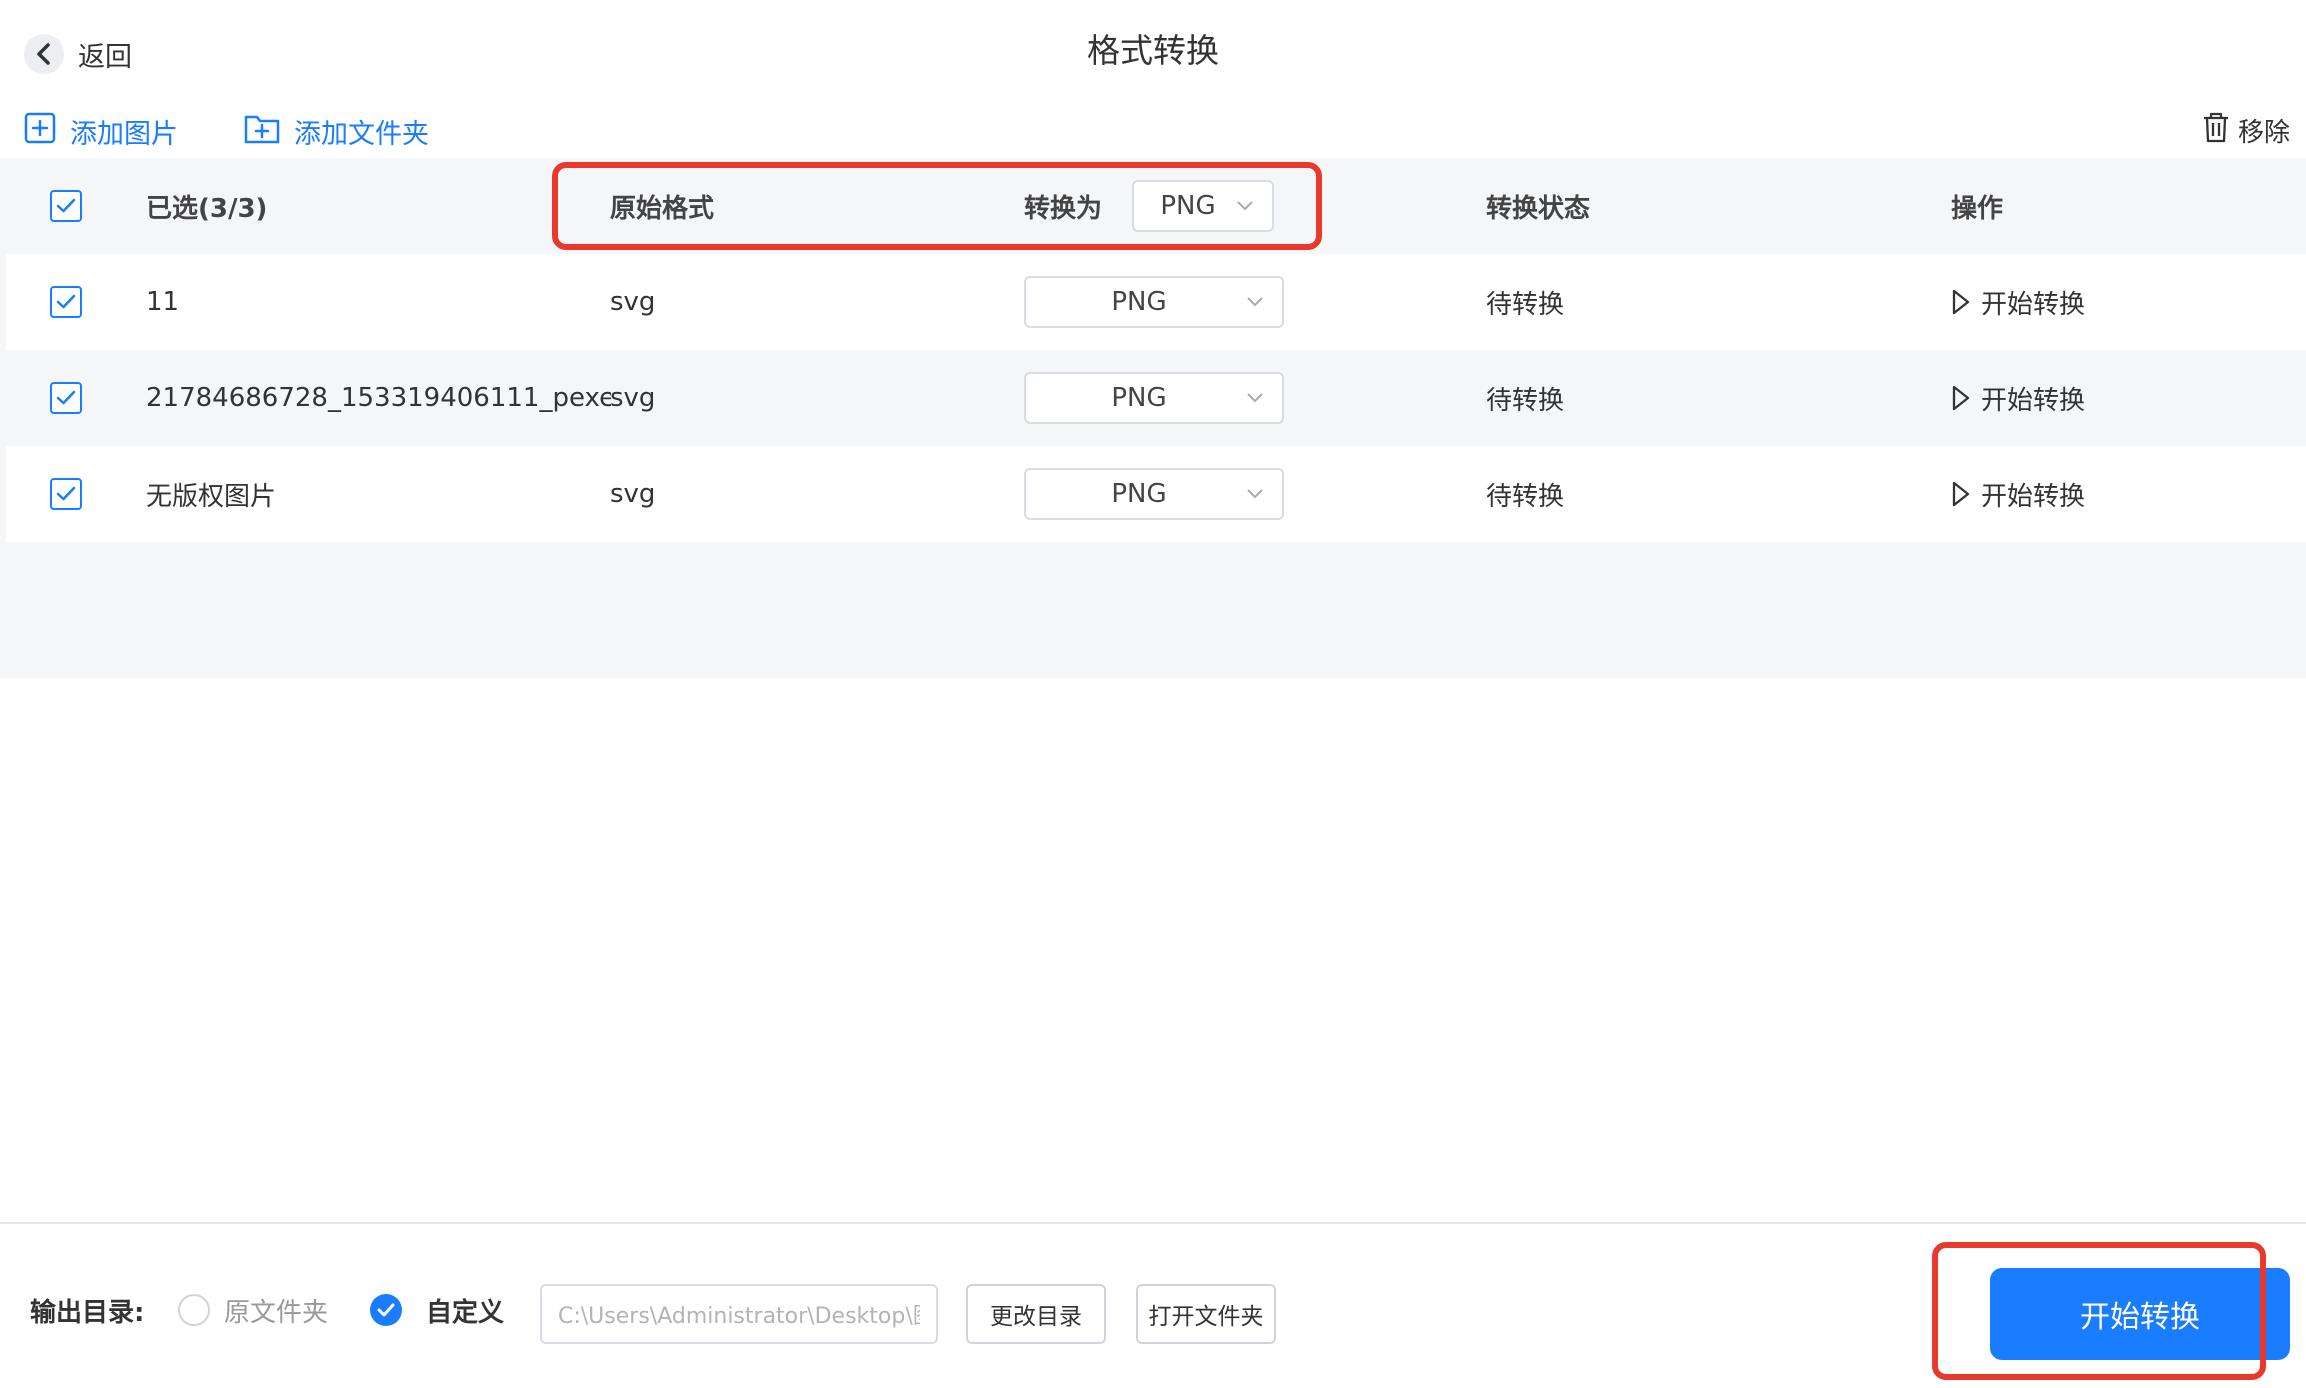 This screenshot has width=2306, height=1388. I want to click on output-dir-label: 输出目录:, so click(87, 1313).